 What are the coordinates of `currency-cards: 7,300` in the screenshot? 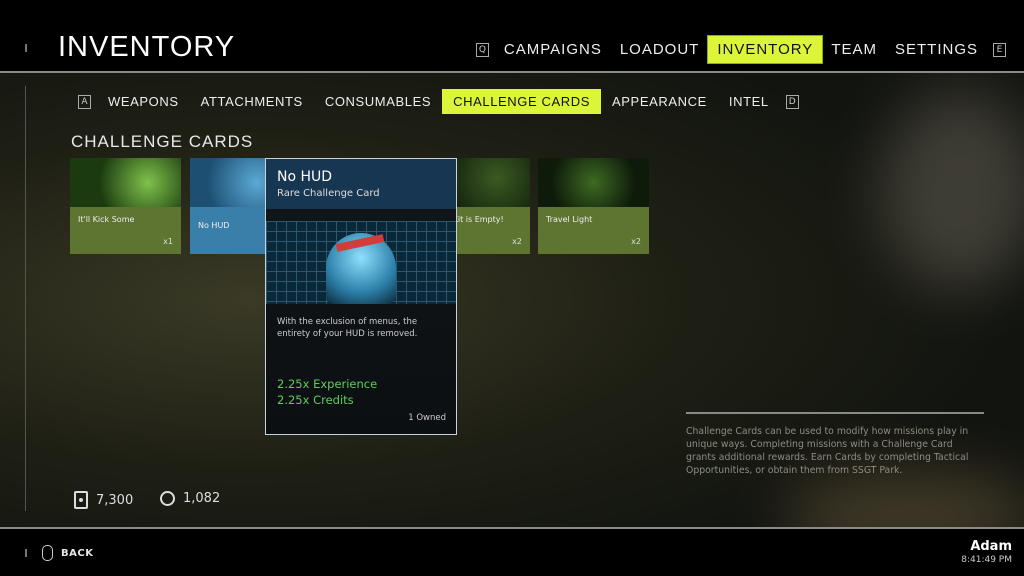 It's located at (103, 500).